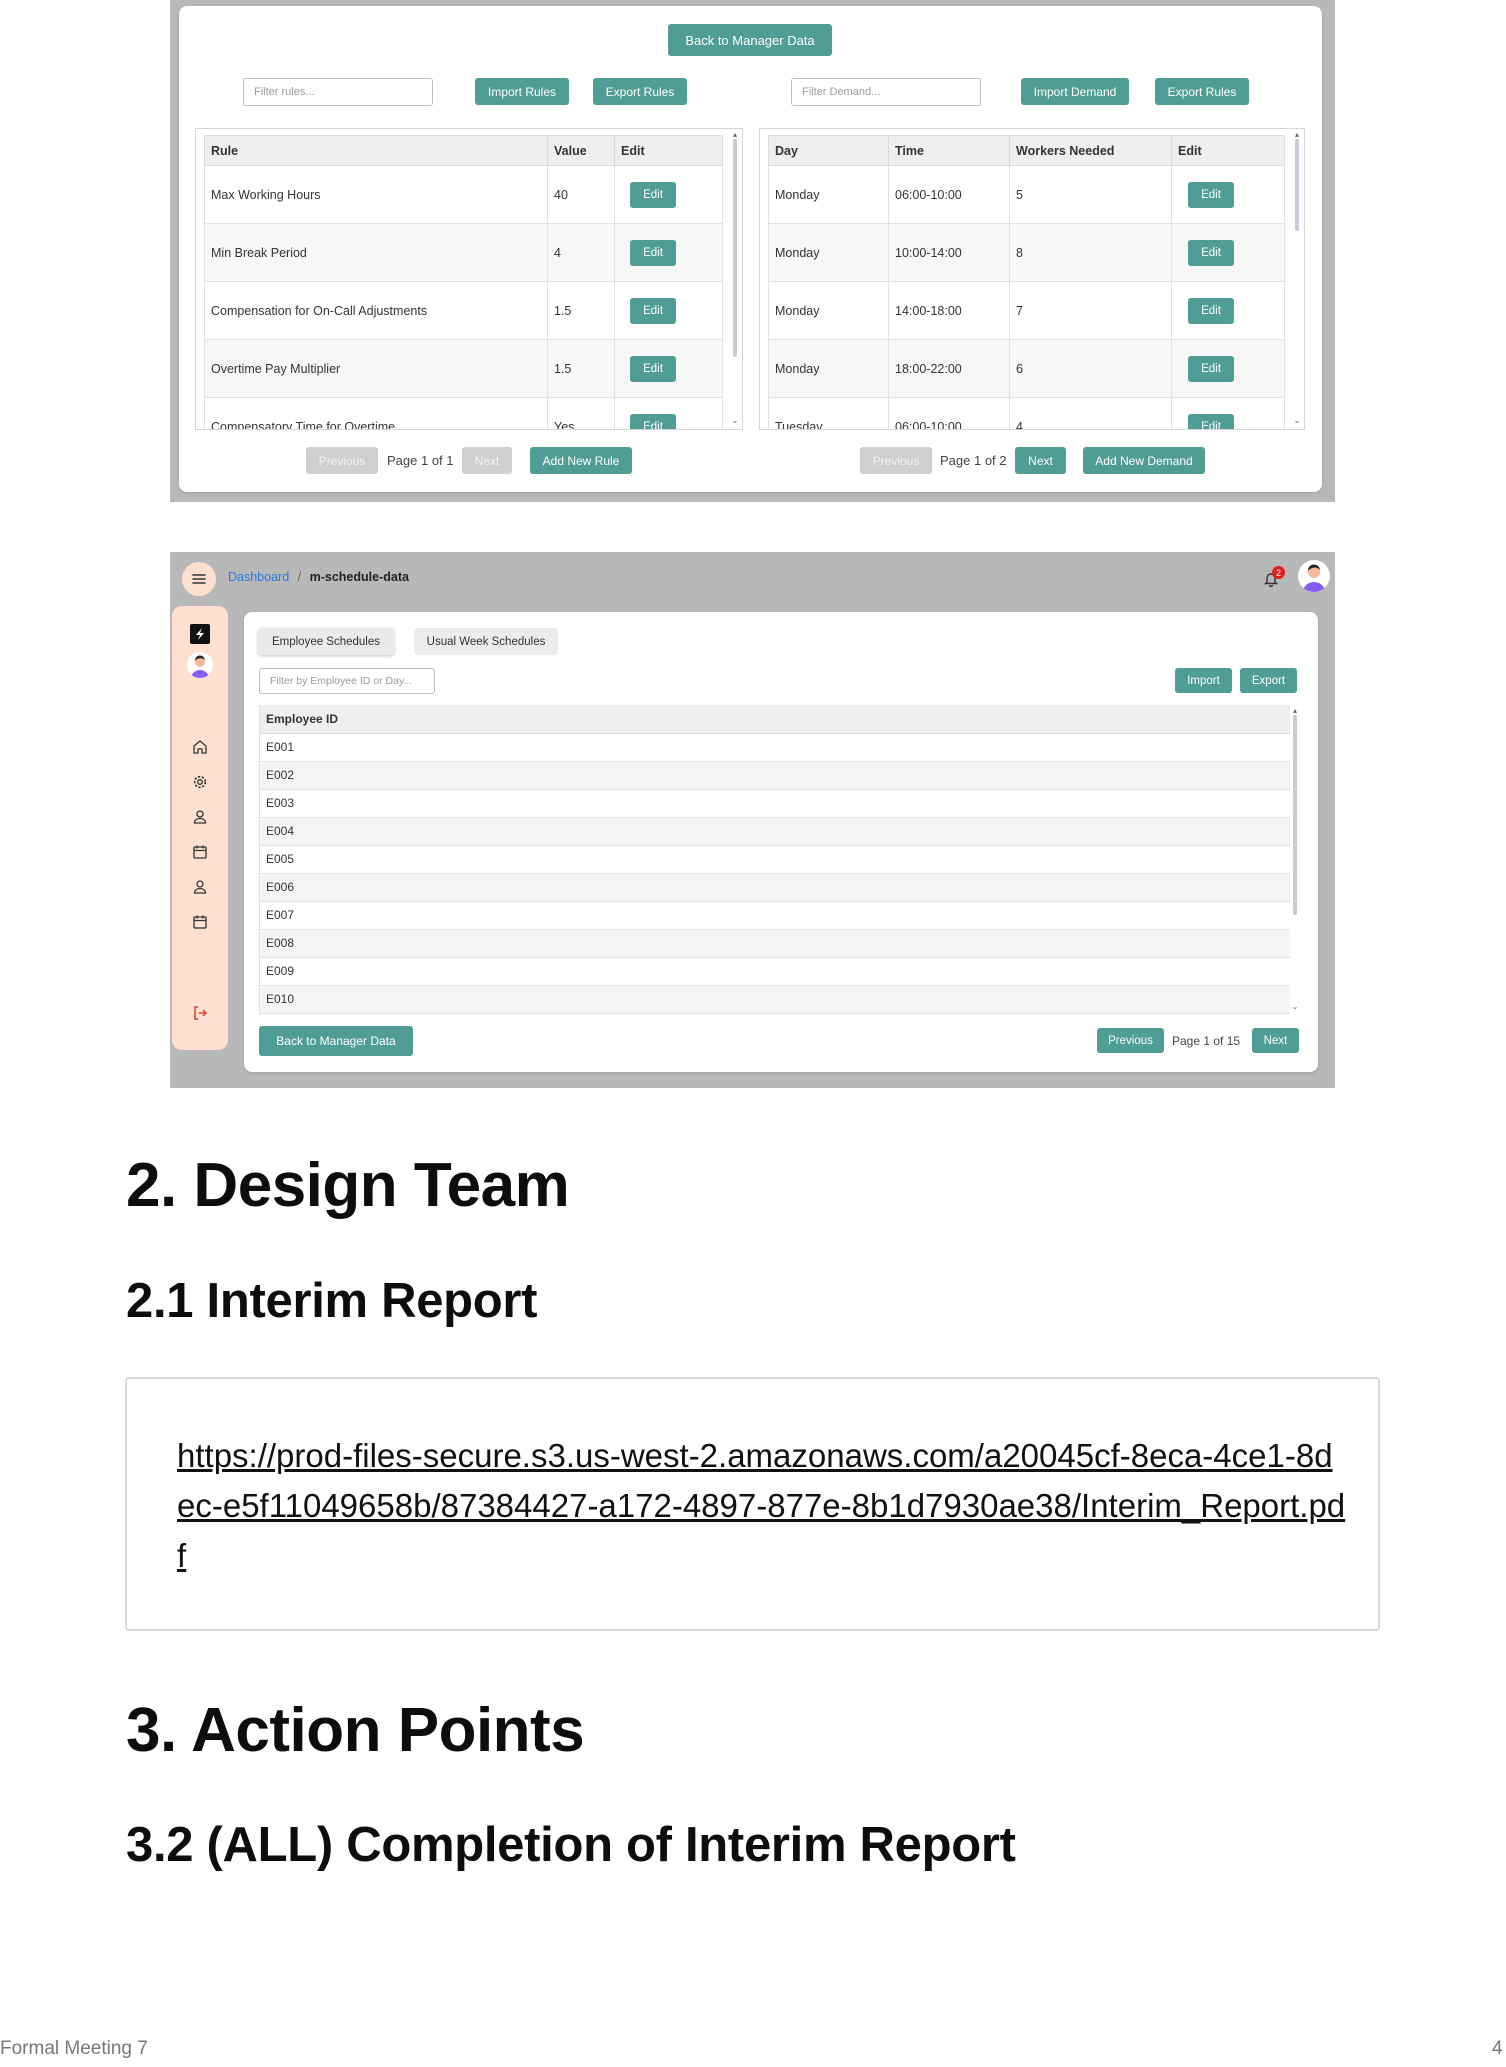  Describe the element at coordinates (1275, 1040) in the screenshot. I see `schedule-next-button: Next` at that location.